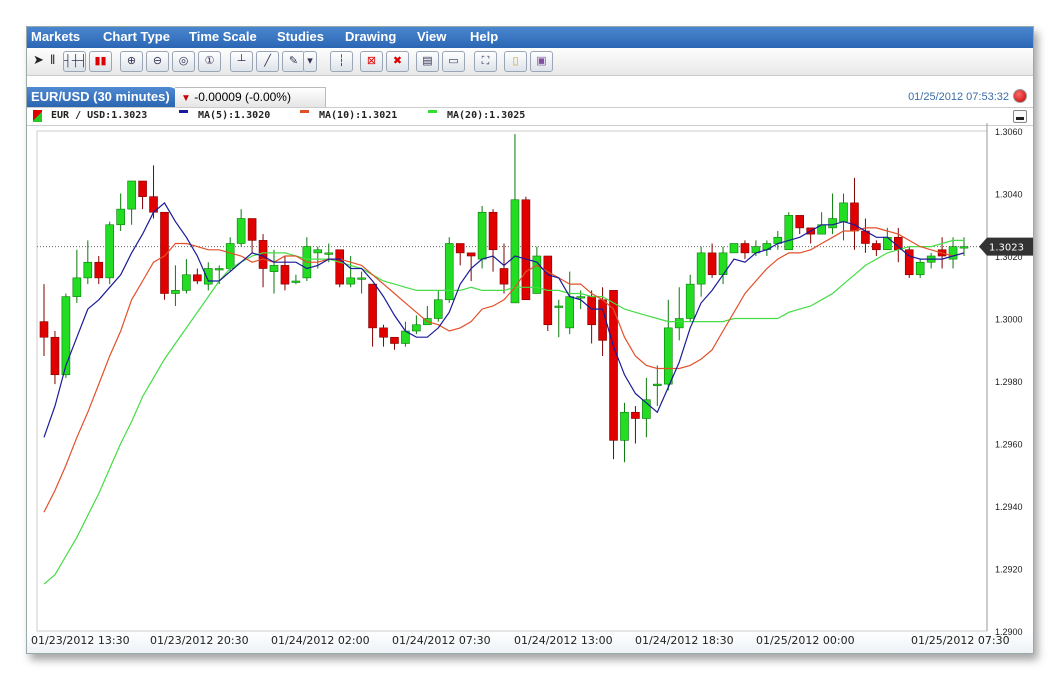 Image resolution: width=1059 pixels, height=677 pixels. Describe the element at coordinates (1009, 570) in the screenshot. I see `y-tick-label: 1.2920` at that location.